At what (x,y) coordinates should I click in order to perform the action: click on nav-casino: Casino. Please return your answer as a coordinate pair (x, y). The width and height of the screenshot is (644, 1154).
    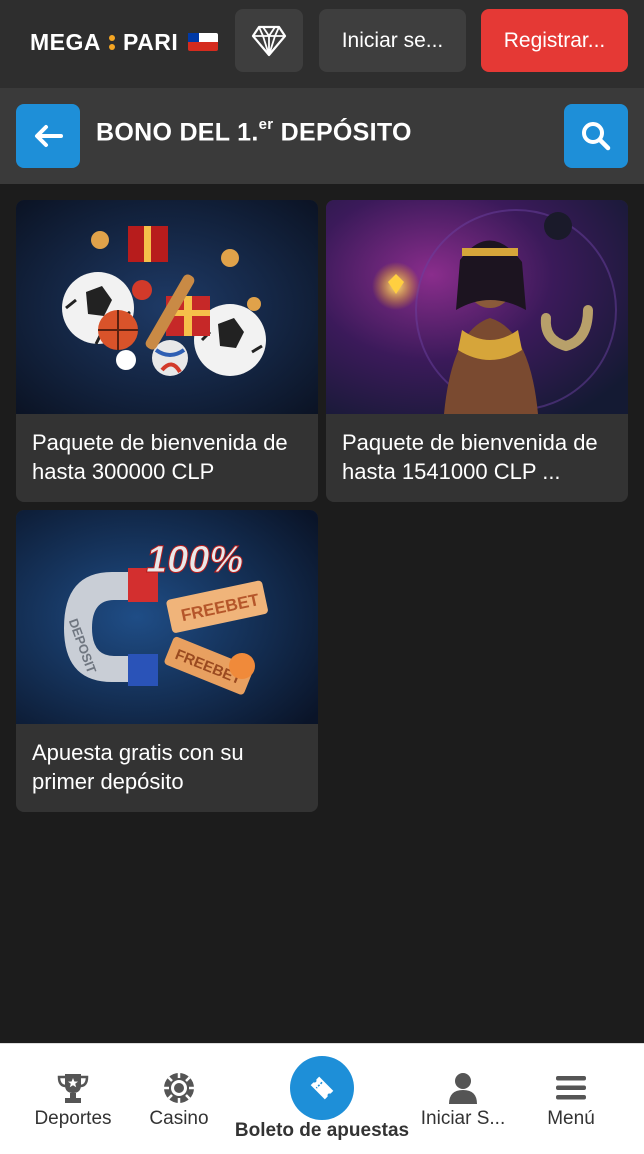
    Looking at the image, I should click on (179, 1100).